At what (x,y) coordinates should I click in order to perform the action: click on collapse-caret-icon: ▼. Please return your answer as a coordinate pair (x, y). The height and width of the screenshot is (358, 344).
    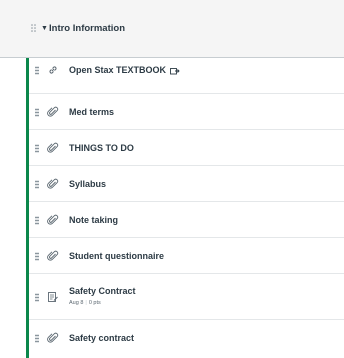
    Looking at the image, I should click on (44, 28).